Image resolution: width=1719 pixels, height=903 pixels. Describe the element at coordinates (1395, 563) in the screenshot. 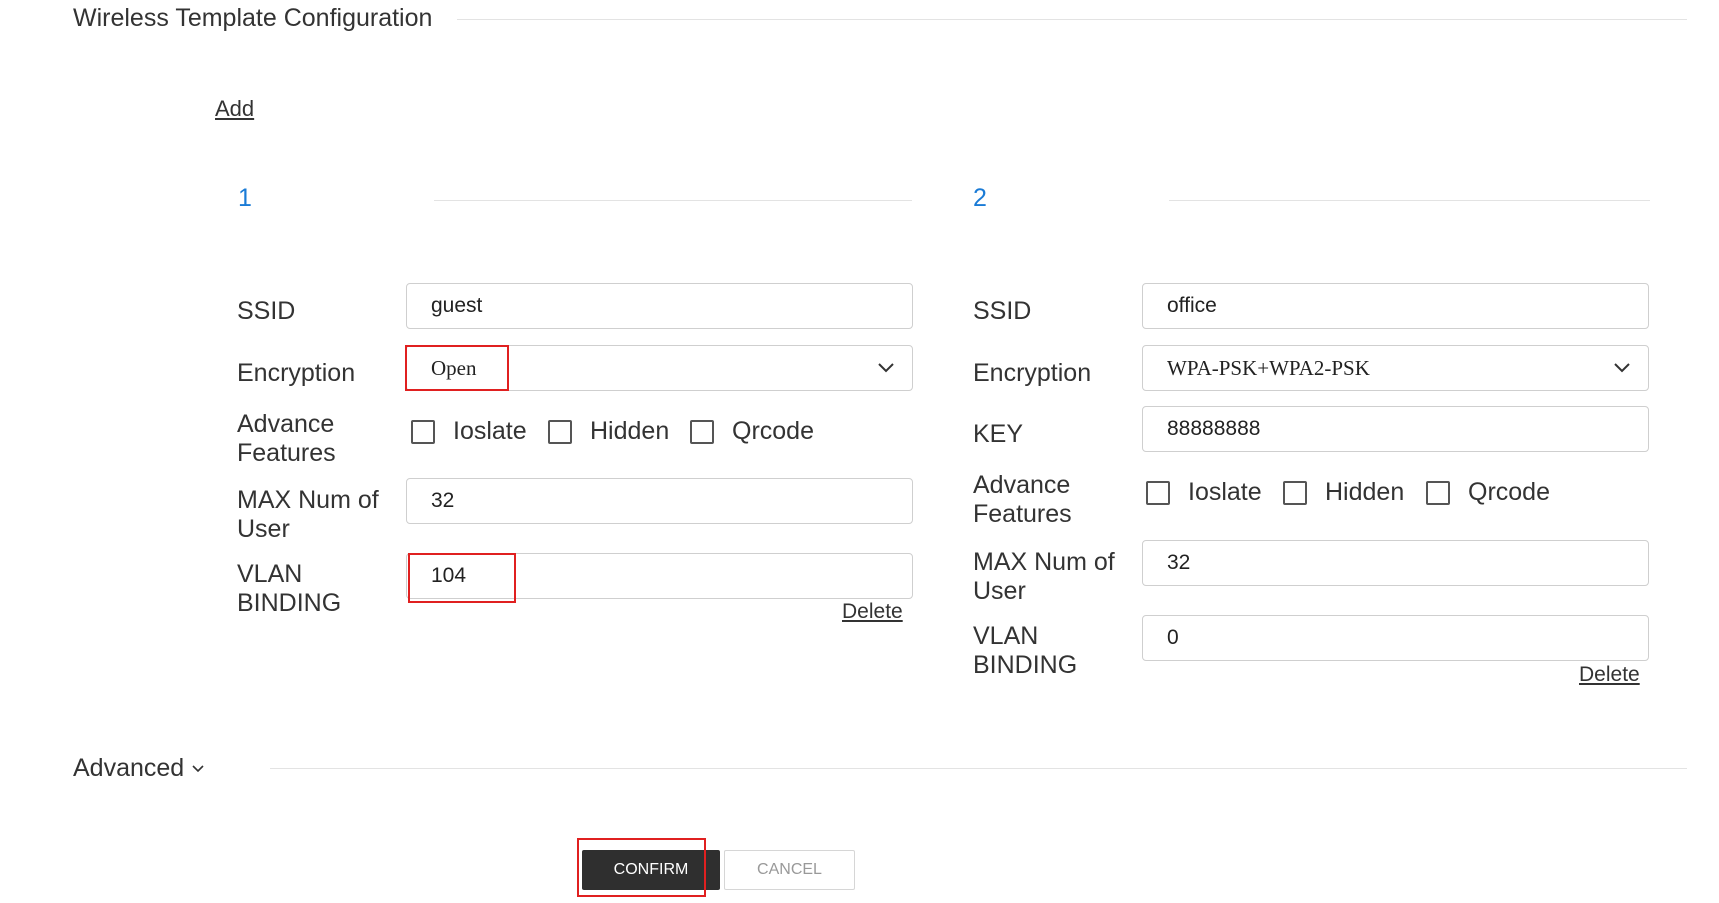

I see `max-user-input-2: 32` at that location.